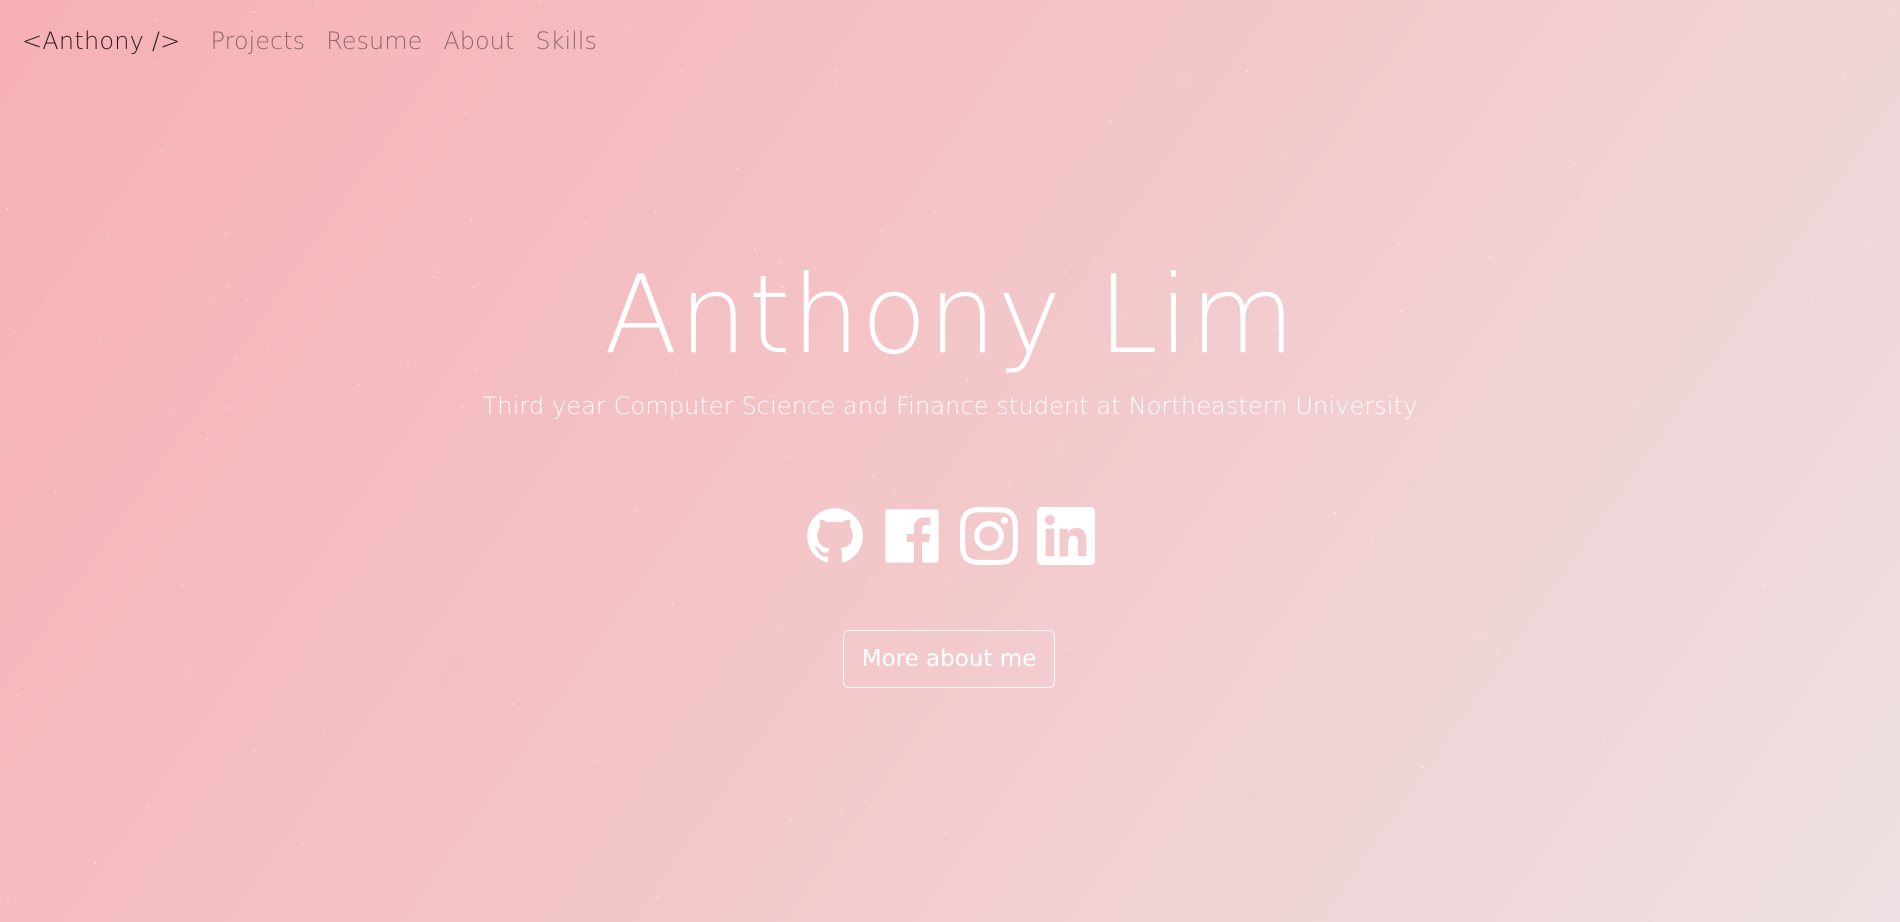 This screenshot has height=922, width=1900. What do you see at coordinates (950, 315) in the screenshot?
I see `hero-title: Anthony Lim` at bounding box center [950, 315].